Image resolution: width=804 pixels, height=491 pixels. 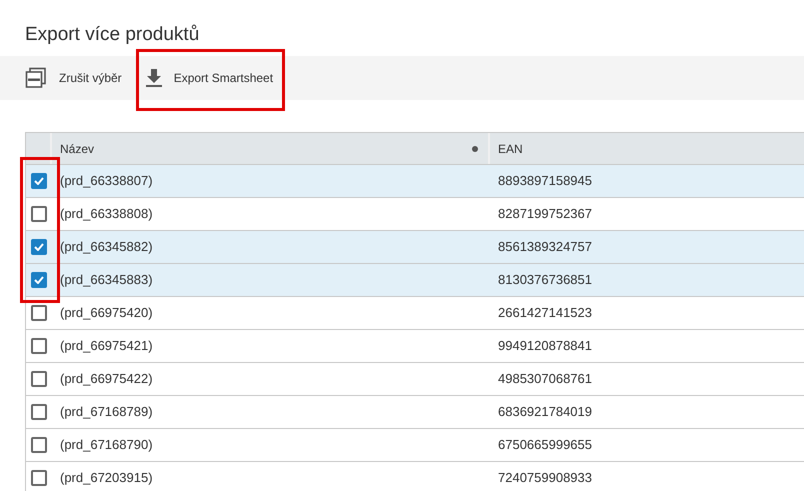 What do you see at coordinates (545, 378) in the screenshot?
I see `table-cell: 4985307068761` at bounding box center [545, 378].